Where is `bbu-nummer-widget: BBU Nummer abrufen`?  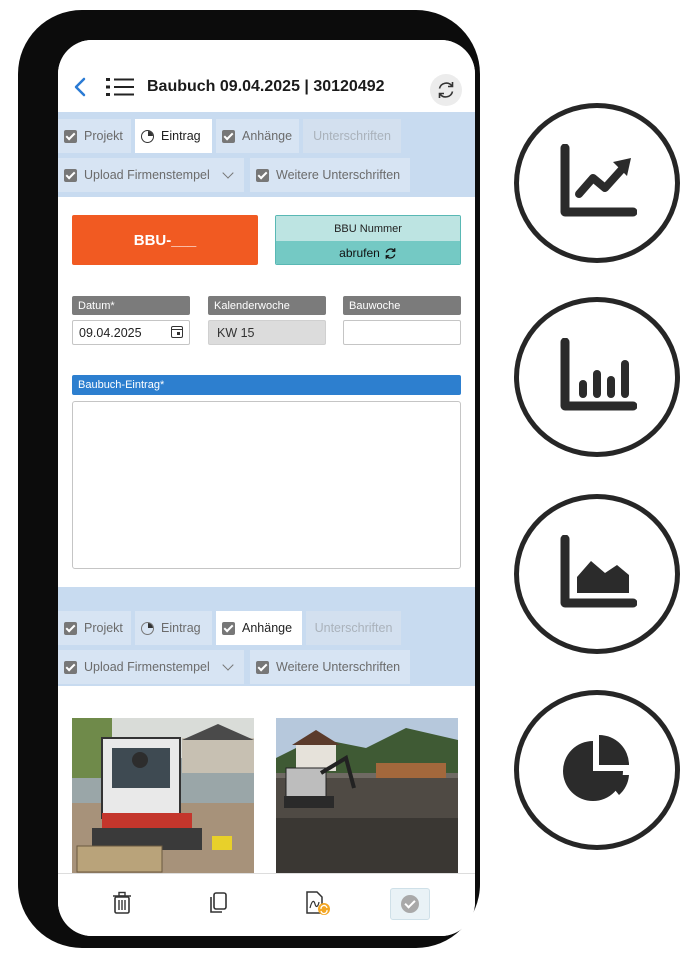
bbu-nummer-widget: BBU Nummer abrufen is located at coordinates (368, 240).